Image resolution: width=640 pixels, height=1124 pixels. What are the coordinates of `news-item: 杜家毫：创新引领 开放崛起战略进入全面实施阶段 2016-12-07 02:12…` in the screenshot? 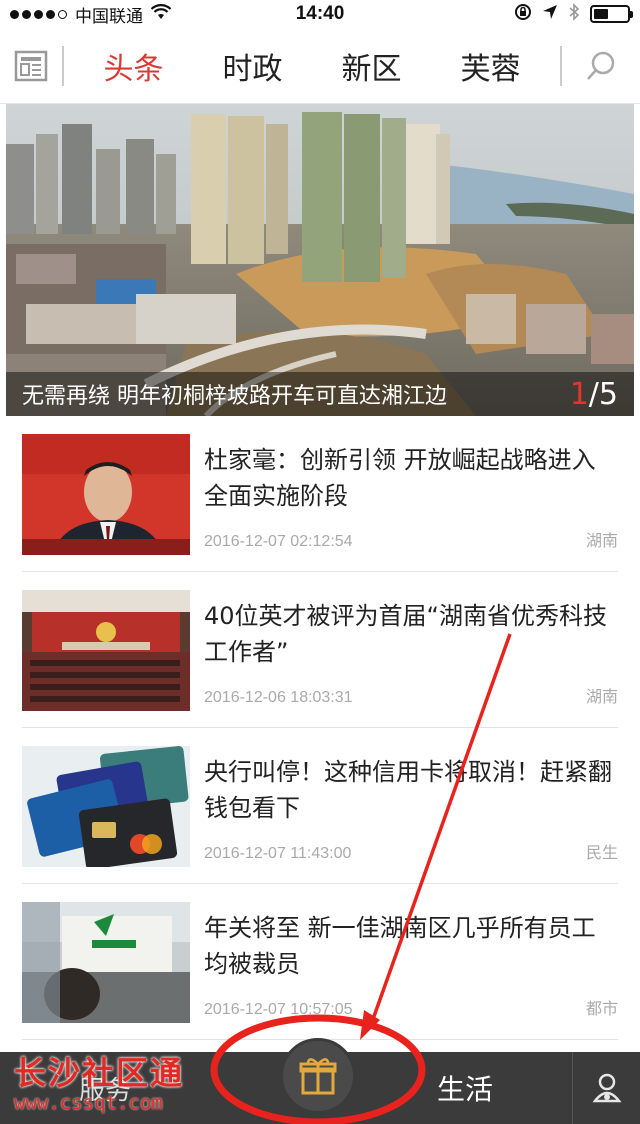 It's located at (320, 494).